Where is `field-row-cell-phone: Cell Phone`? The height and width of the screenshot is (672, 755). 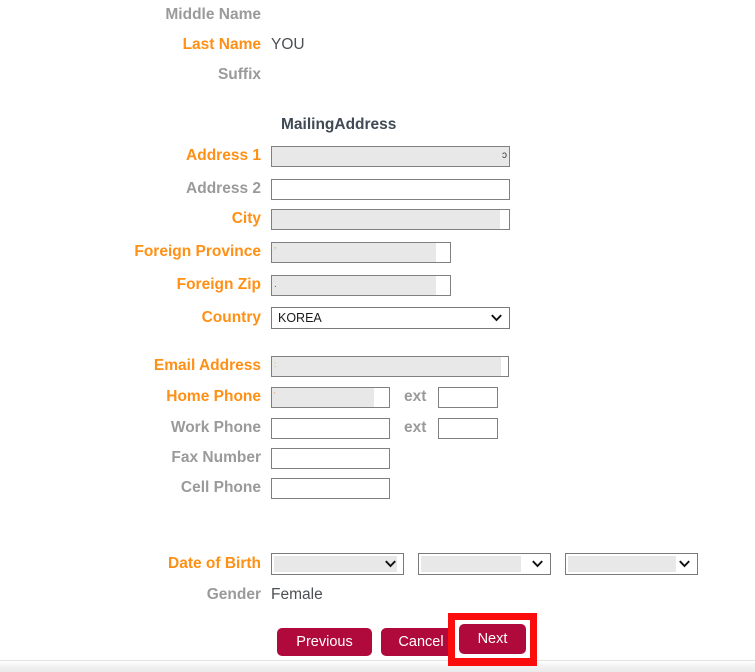 field-row-cell-phone: Cell Phone is located at coordinates (377, 488).